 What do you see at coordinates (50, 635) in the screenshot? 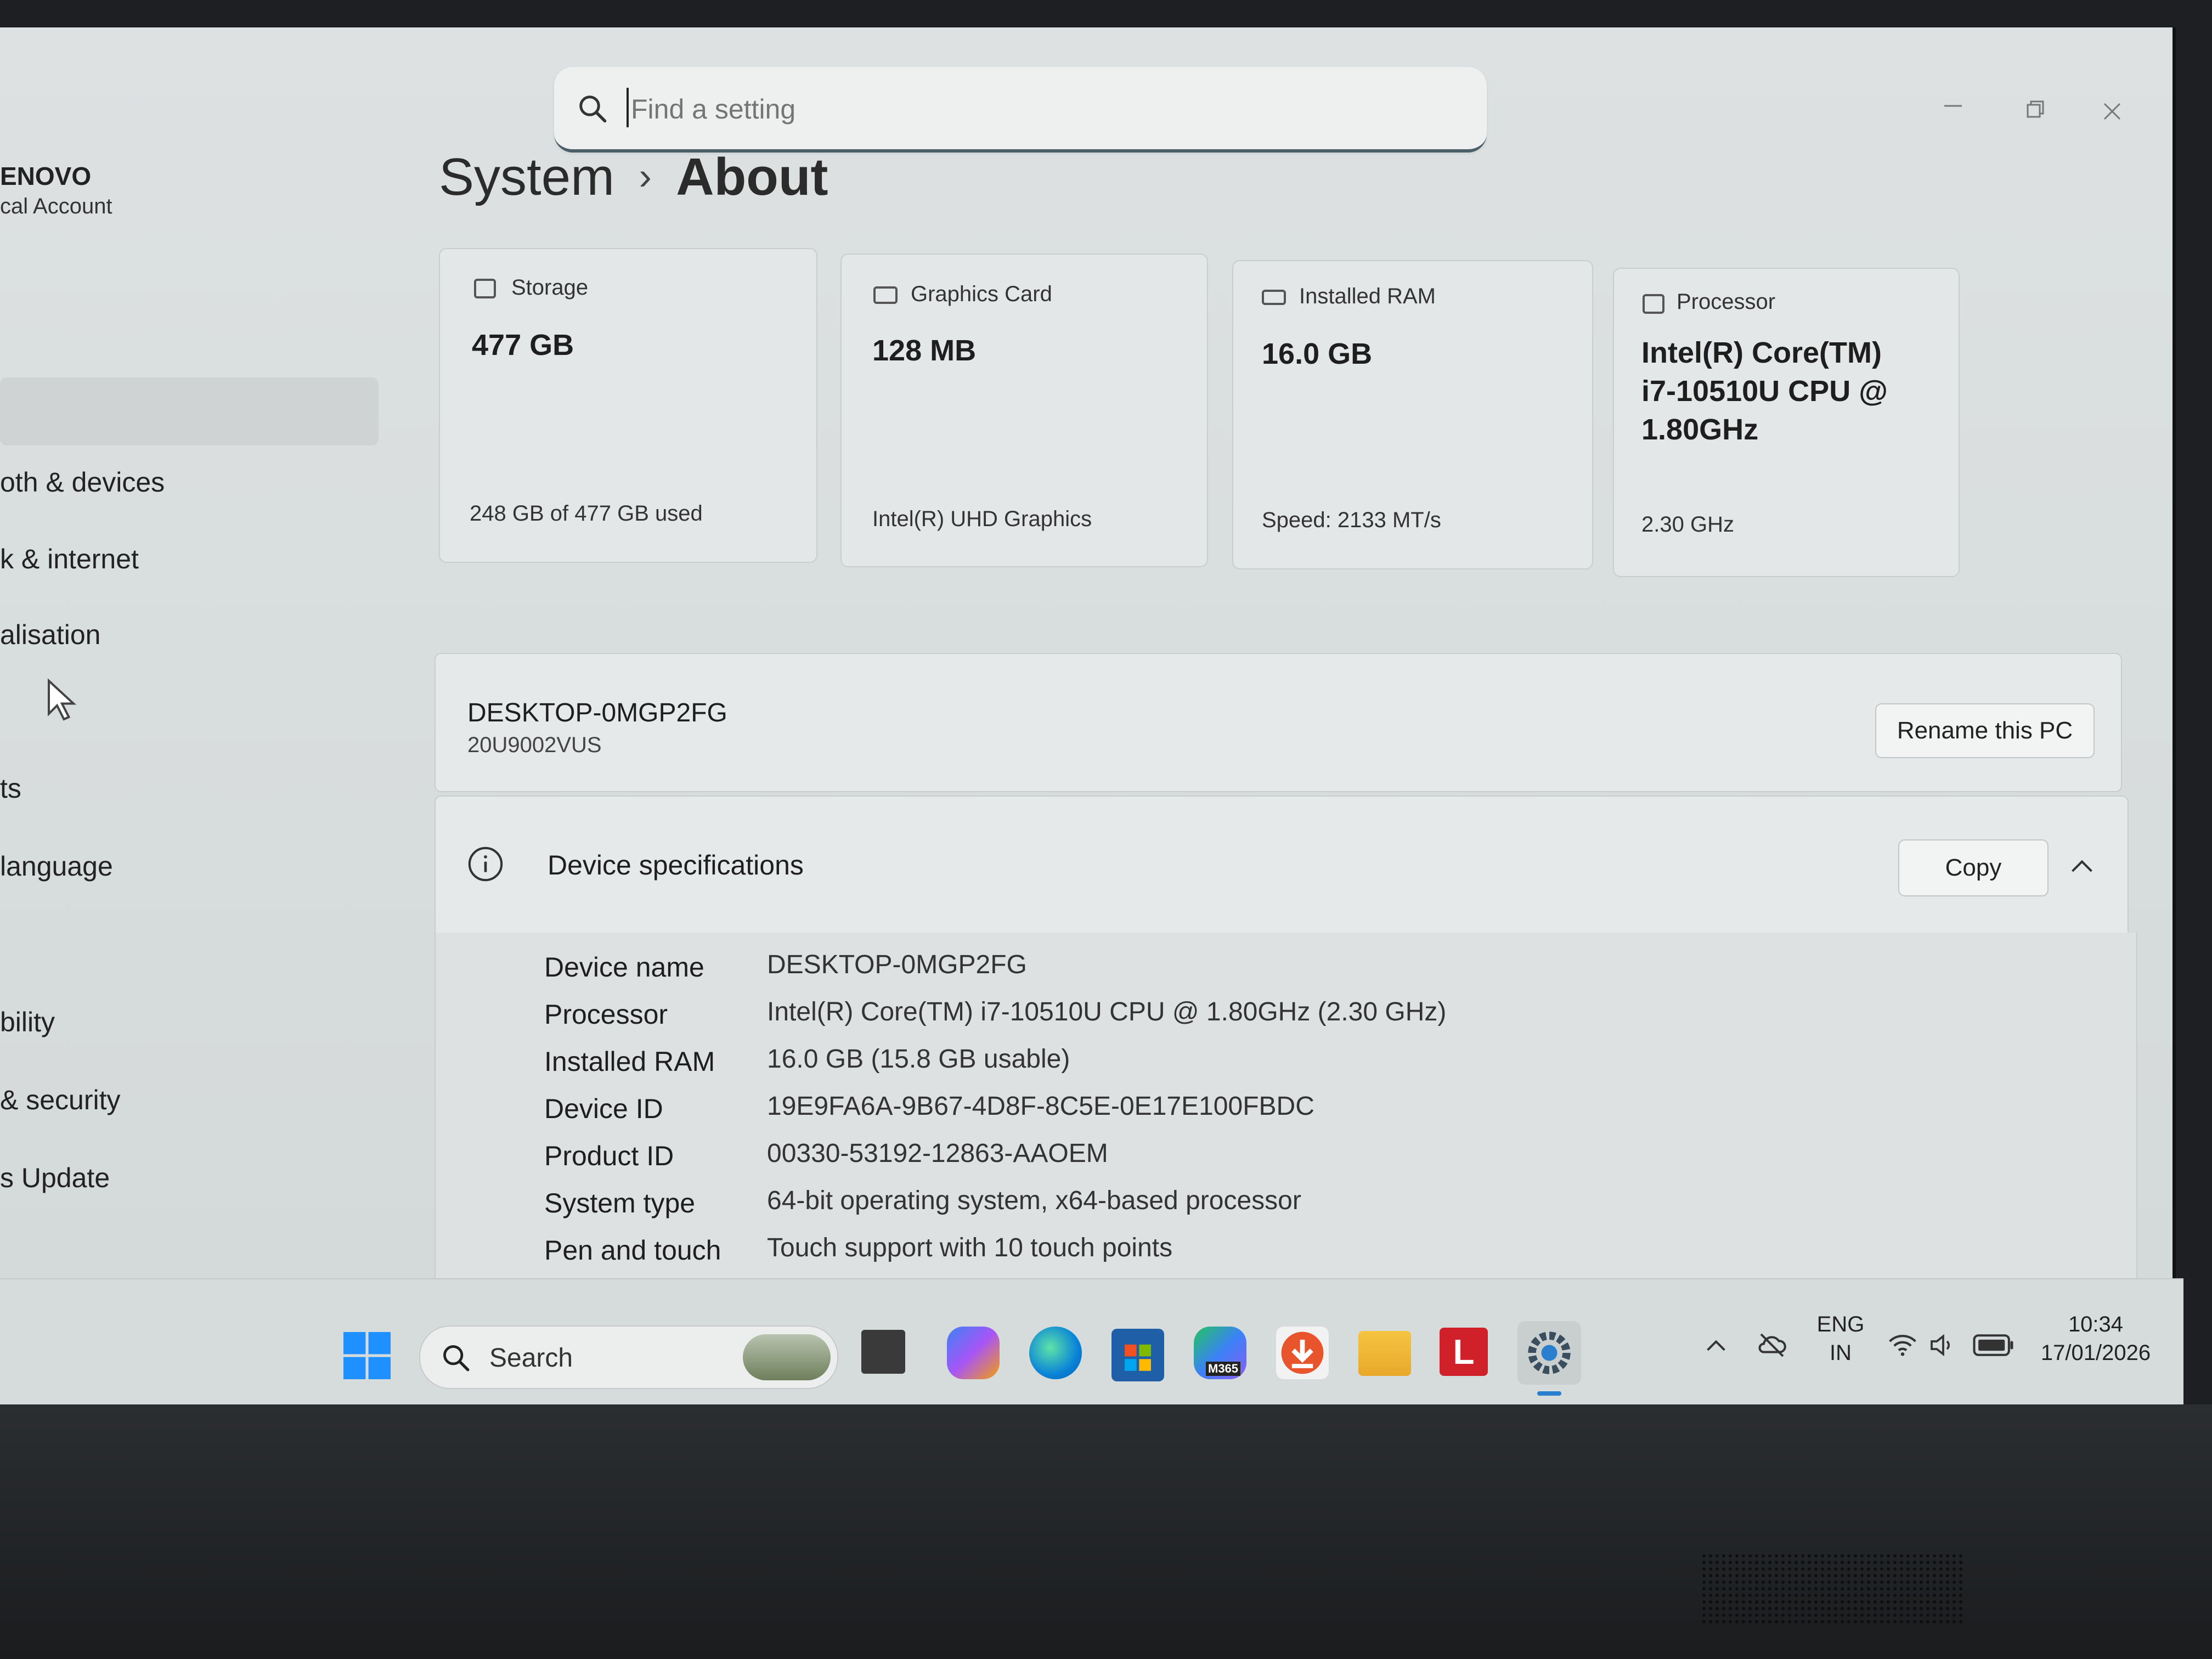
I see `sidebar-item-personalisation: alisation` at bounding box center [50, 635].